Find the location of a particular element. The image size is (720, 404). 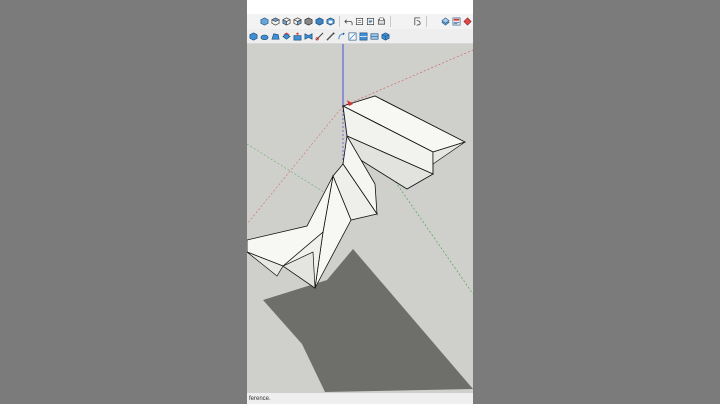

section-icon is located at coordinates (374, 36).